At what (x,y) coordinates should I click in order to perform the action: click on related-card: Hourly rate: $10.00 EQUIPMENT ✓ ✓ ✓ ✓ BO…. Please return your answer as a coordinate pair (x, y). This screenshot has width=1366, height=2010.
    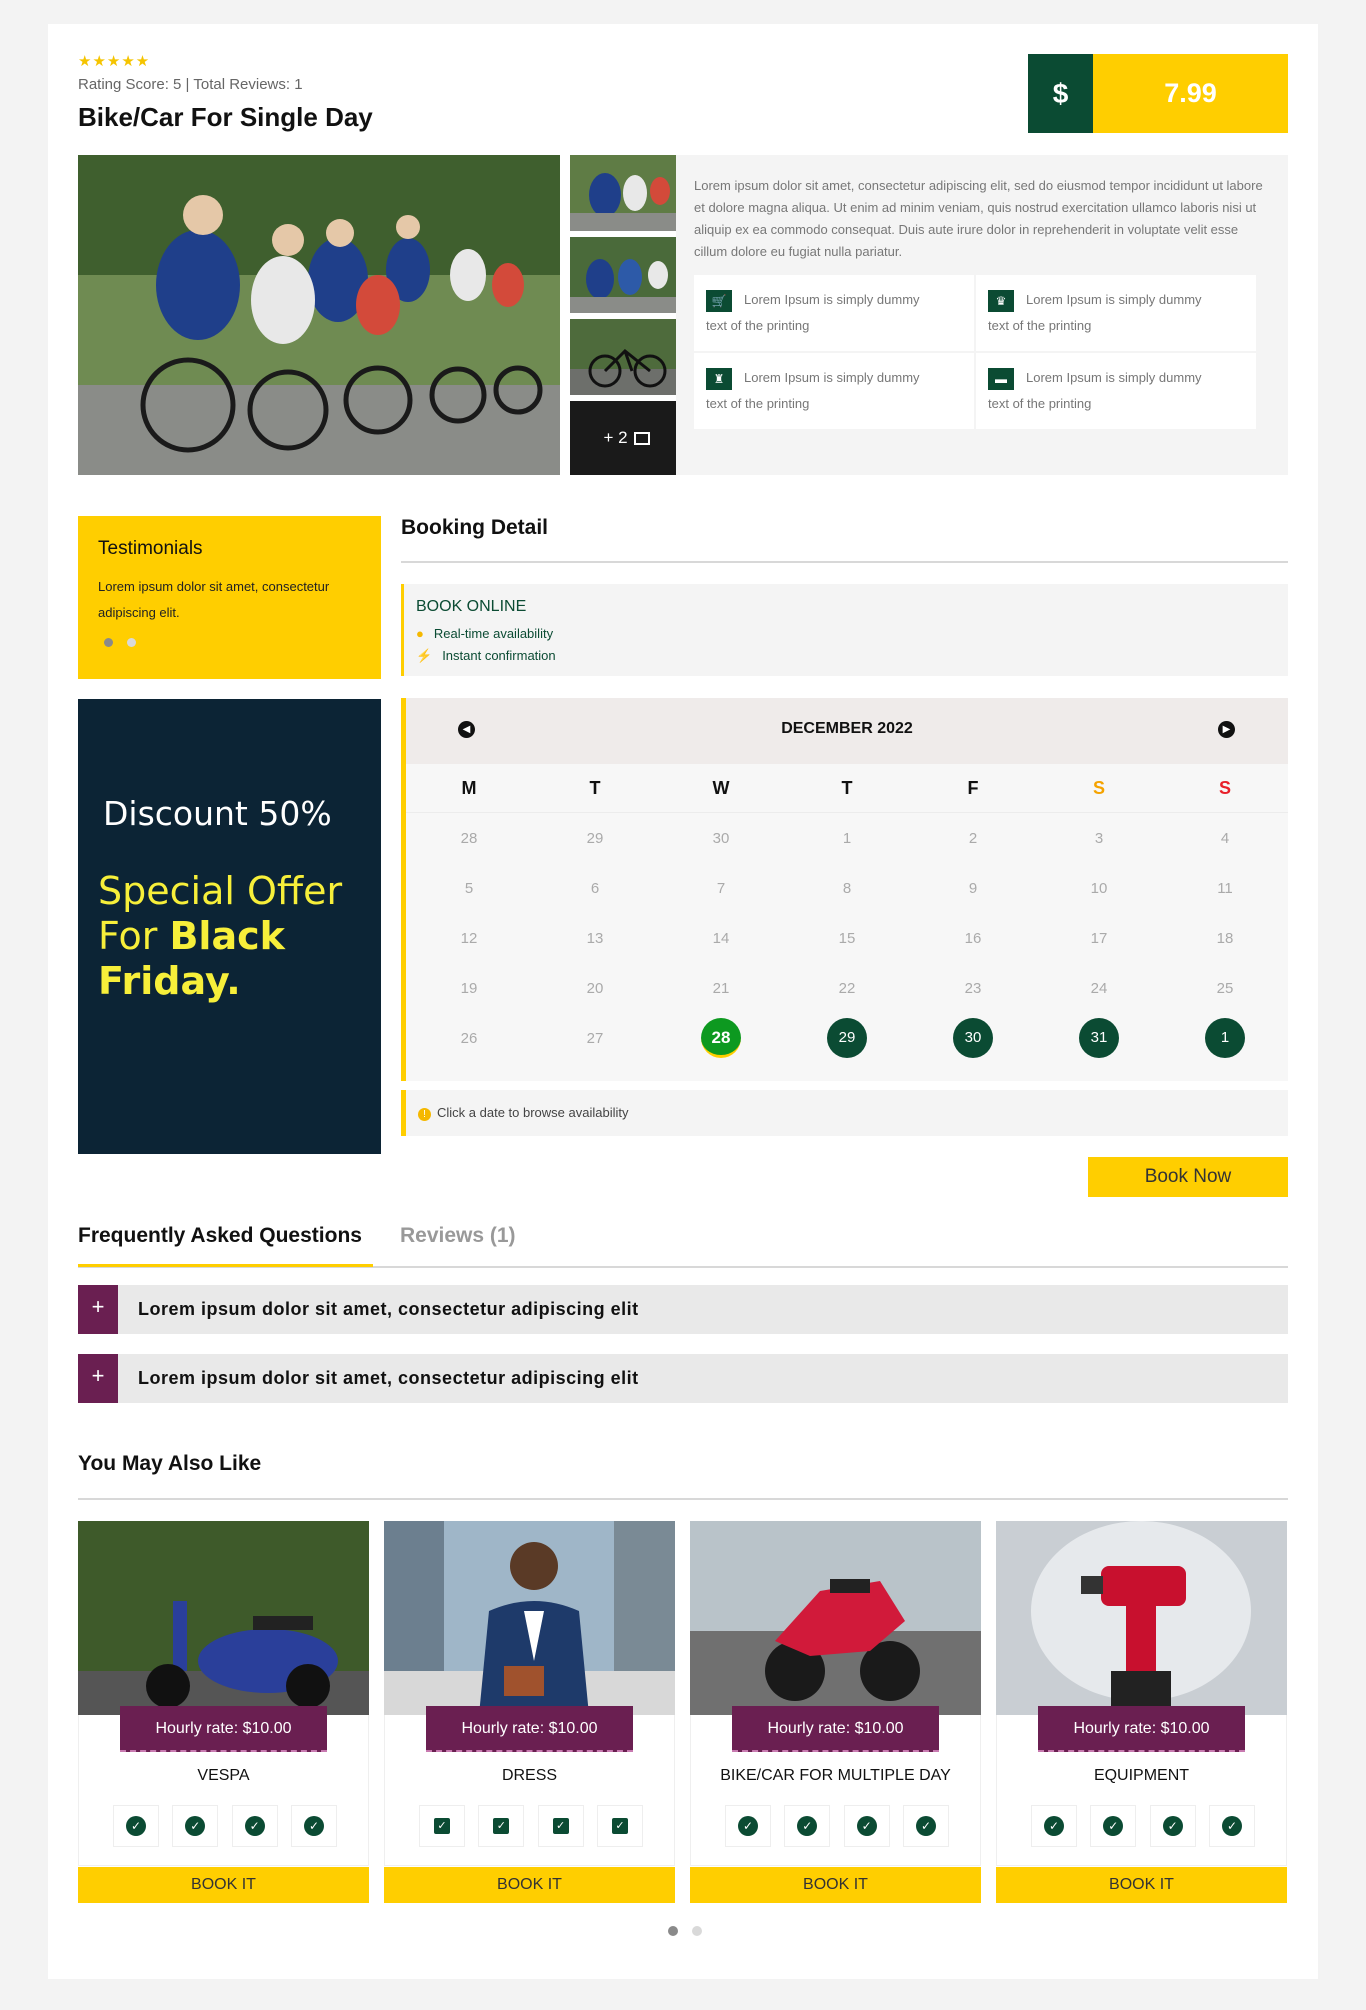
    Looking at the image, I should click on (1141, 1713).